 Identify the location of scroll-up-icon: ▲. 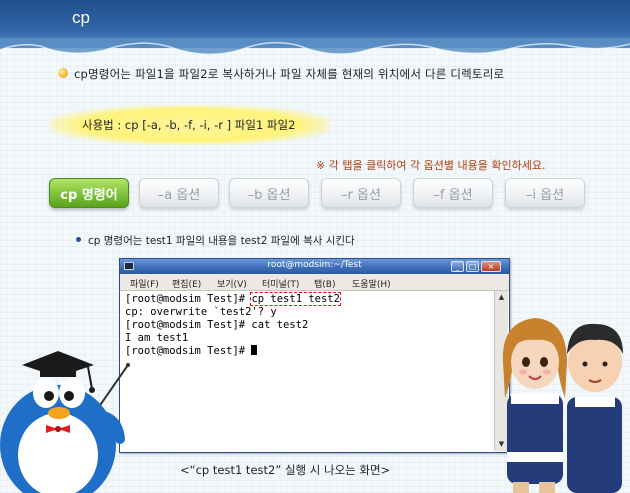
(501, 297).